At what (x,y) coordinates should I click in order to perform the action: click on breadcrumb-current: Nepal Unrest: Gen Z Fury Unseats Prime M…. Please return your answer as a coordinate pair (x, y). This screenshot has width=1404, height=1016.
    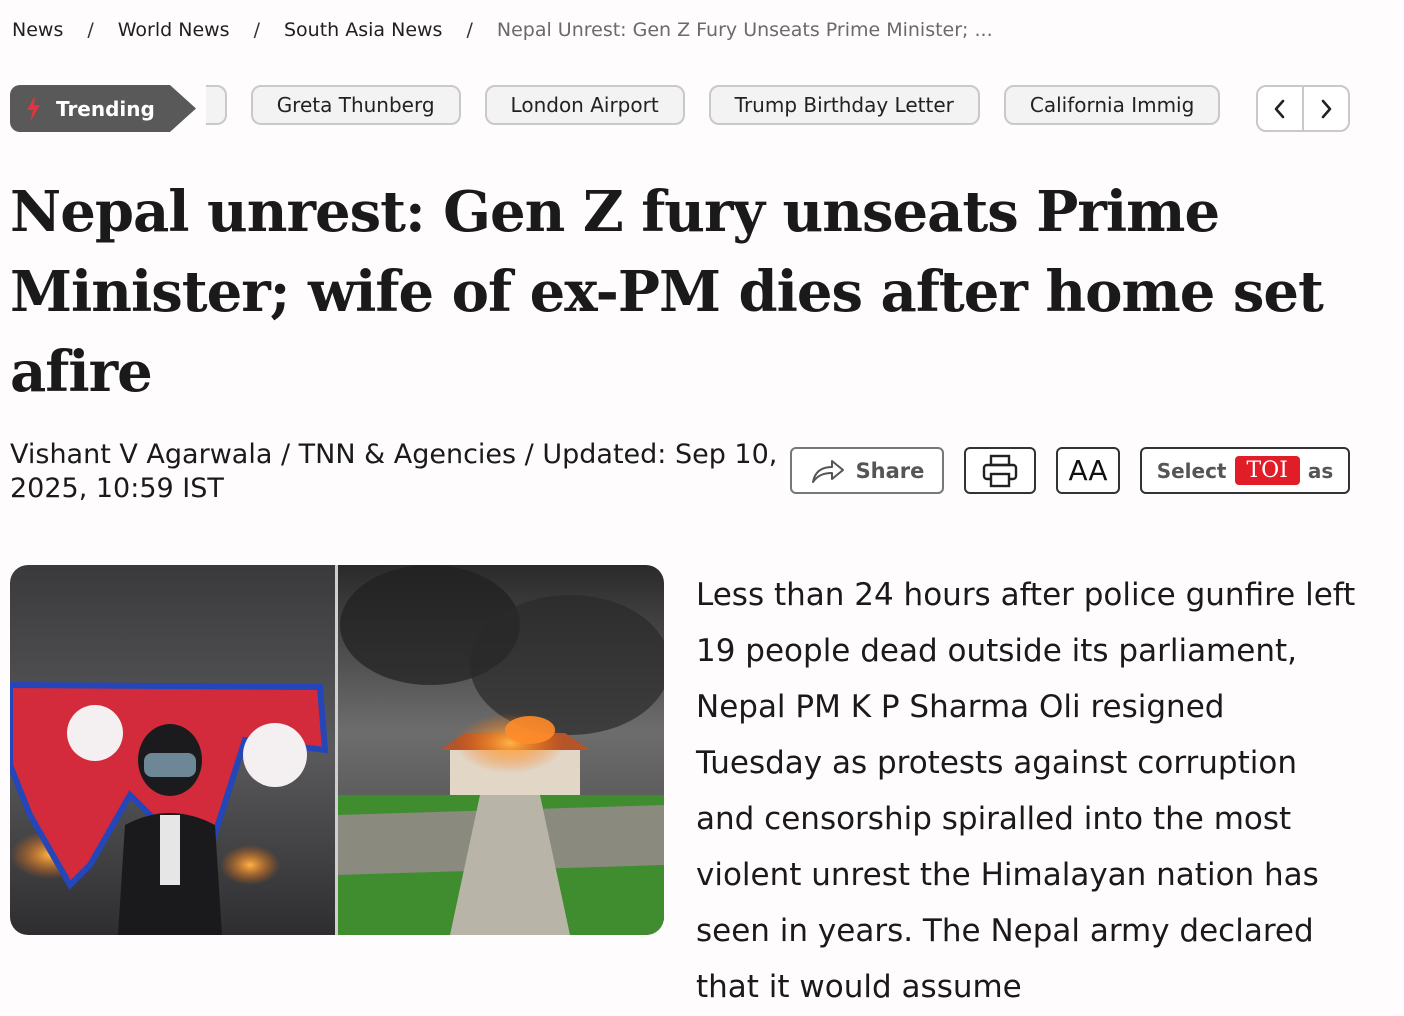
    Looking at the image, I should click on (744, 30).